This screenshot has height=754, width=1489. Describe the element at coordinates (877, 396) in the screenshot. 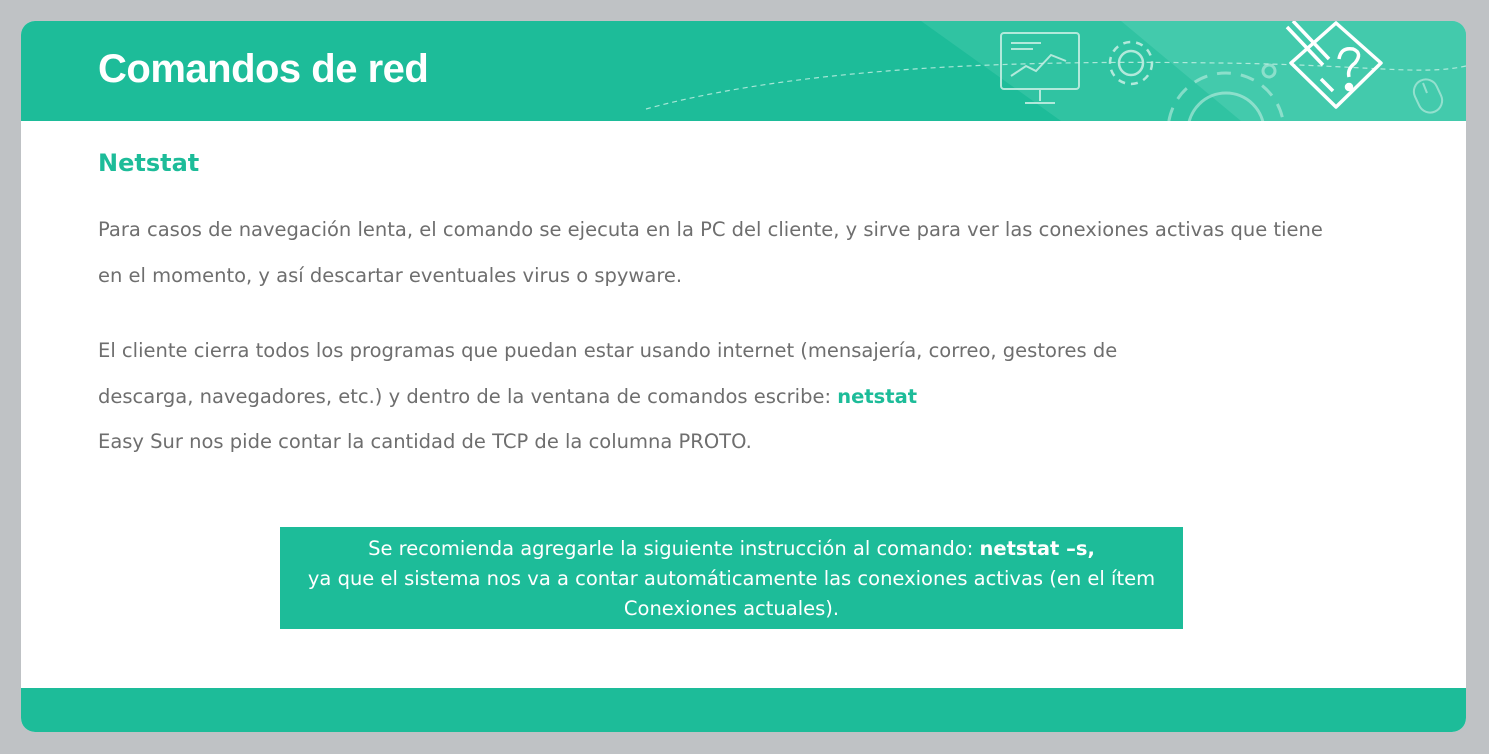

I see `command-highlight: netstat` at that location.